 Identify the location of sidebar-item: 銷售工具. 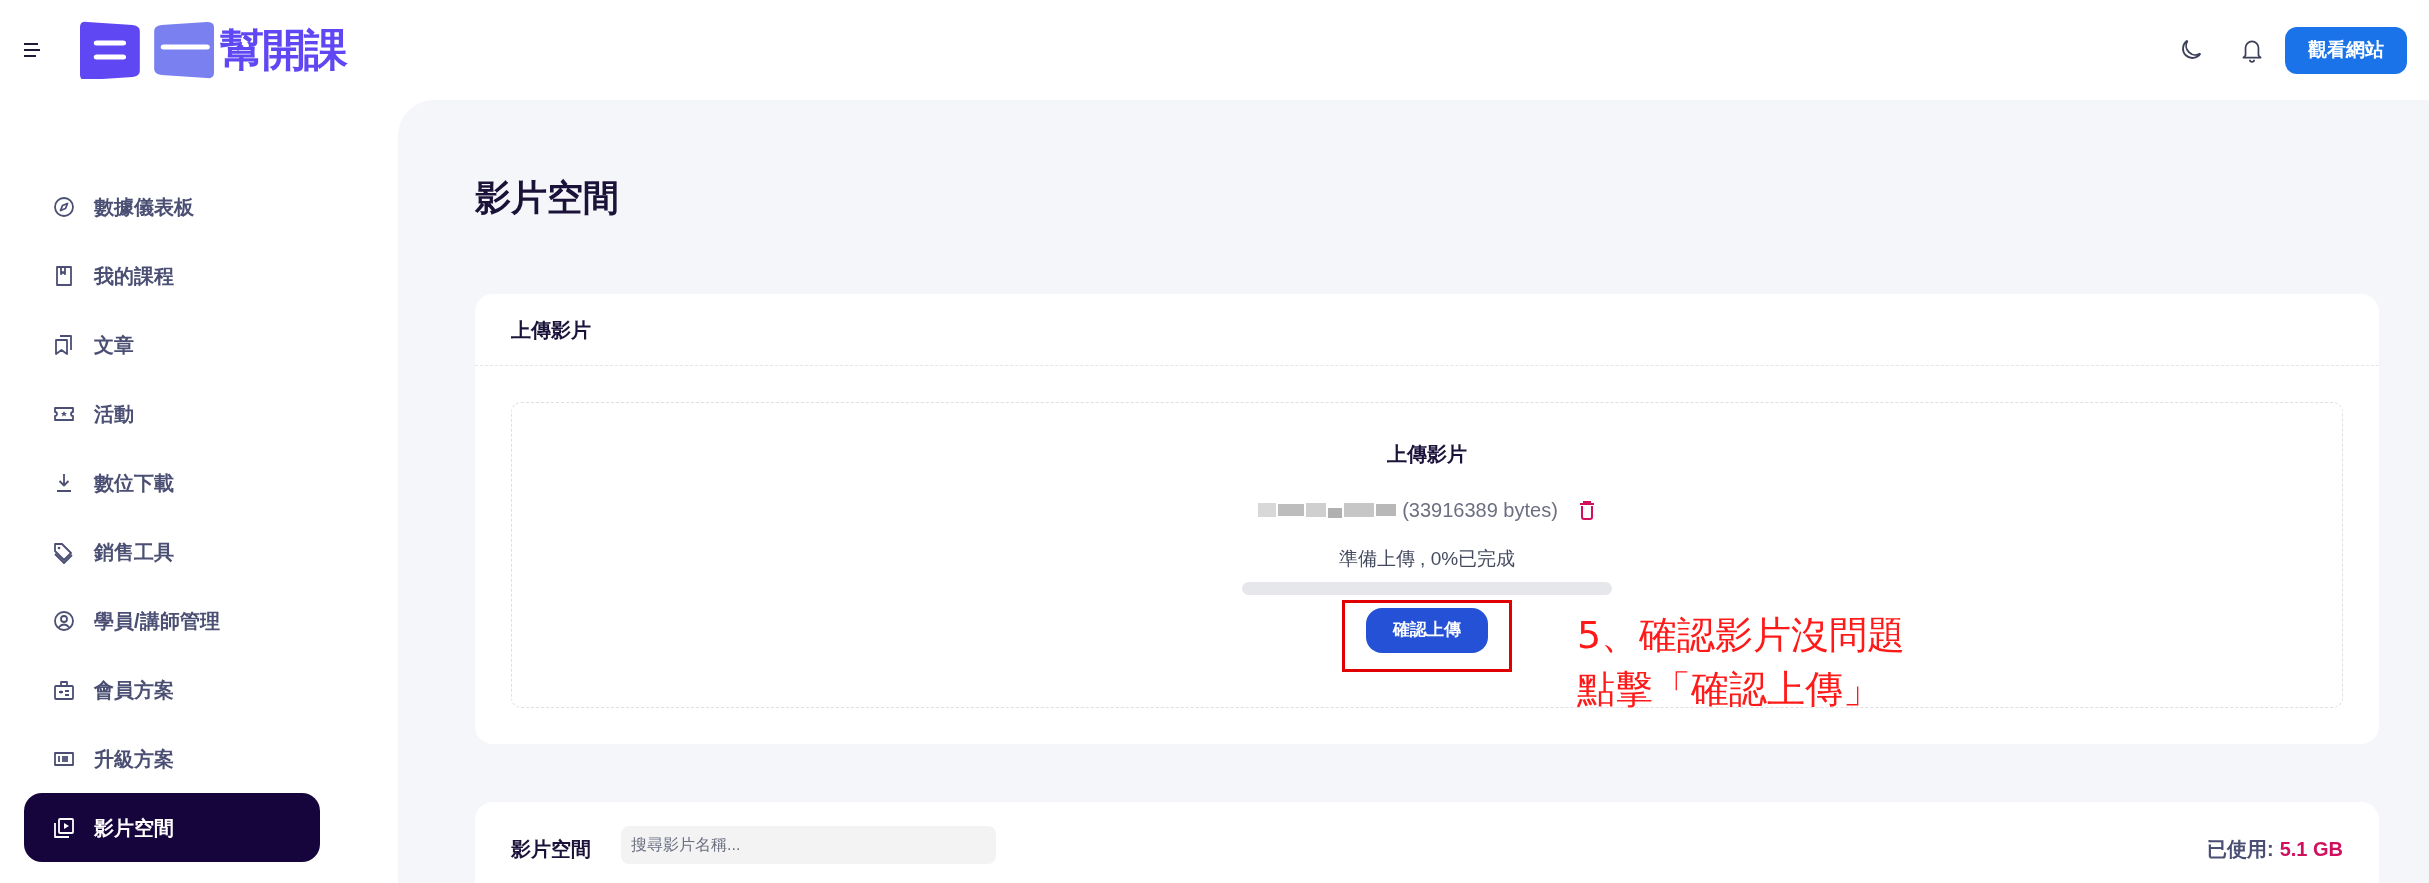
(172, 551).